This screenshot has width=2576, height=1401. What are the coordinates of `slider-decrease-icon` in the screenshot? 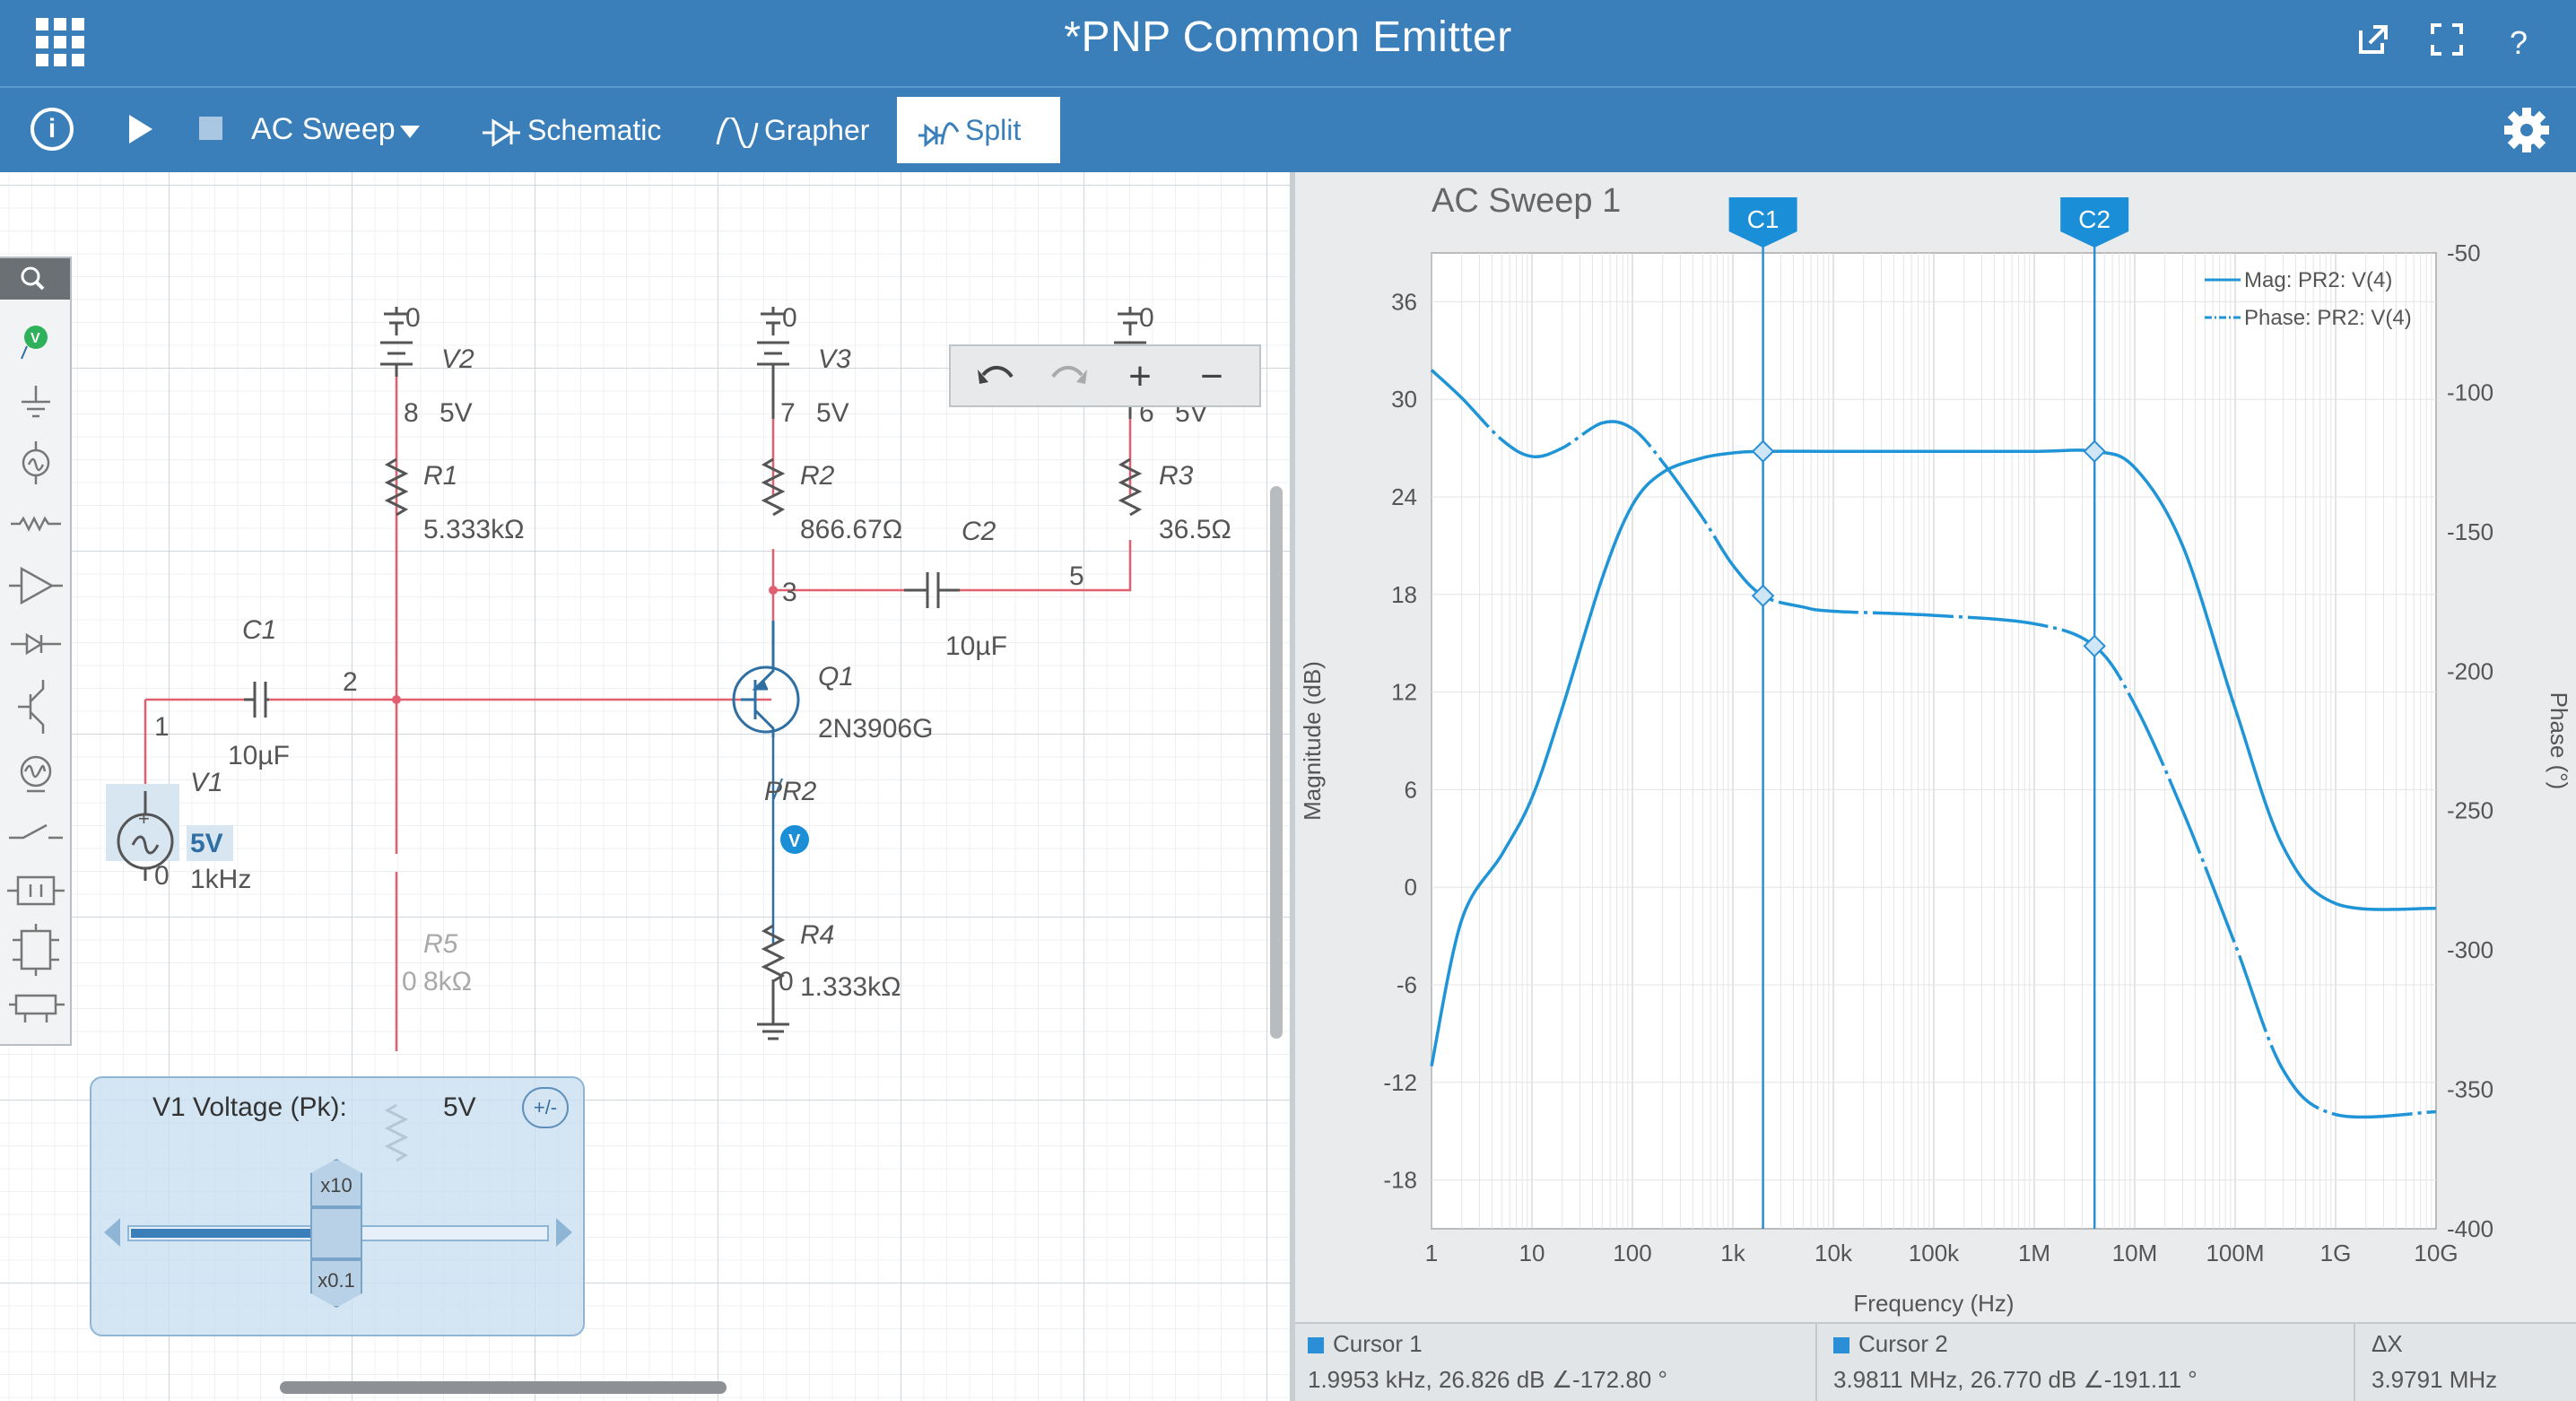 It's located at (112, 1232).